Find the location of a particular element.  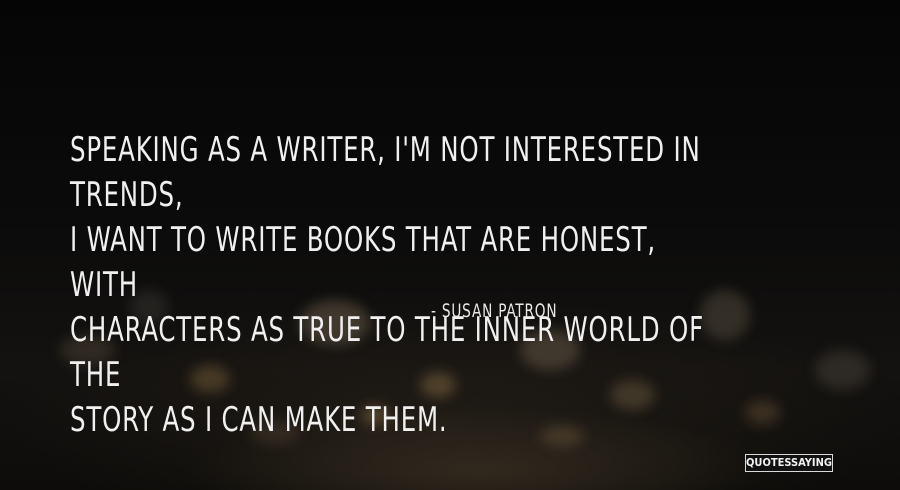

watermark-logo: QUOTESSAYINGS.NET is located at coordinates (789, 463).